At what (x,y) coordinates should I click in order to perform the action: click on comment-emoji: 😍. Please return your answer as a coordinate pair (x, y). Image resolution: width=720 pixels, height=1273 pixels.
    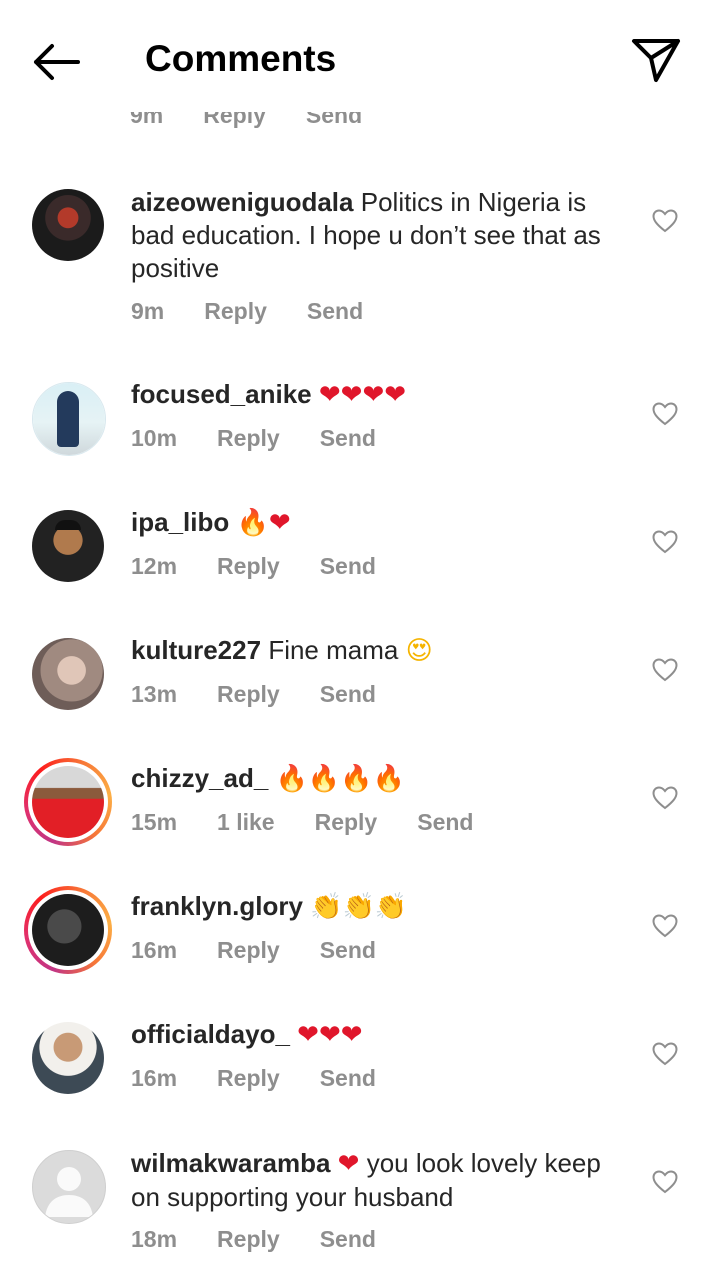
    Looking at the image, I should click on (419, 651).